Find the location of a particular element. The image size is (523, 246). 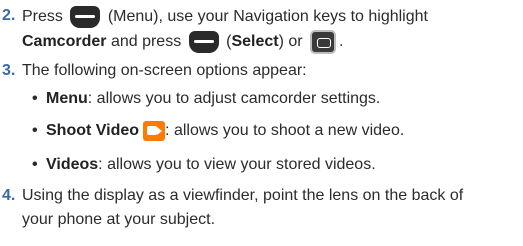

bullet-term: Shoot Video is located at coordinates (93, 131).